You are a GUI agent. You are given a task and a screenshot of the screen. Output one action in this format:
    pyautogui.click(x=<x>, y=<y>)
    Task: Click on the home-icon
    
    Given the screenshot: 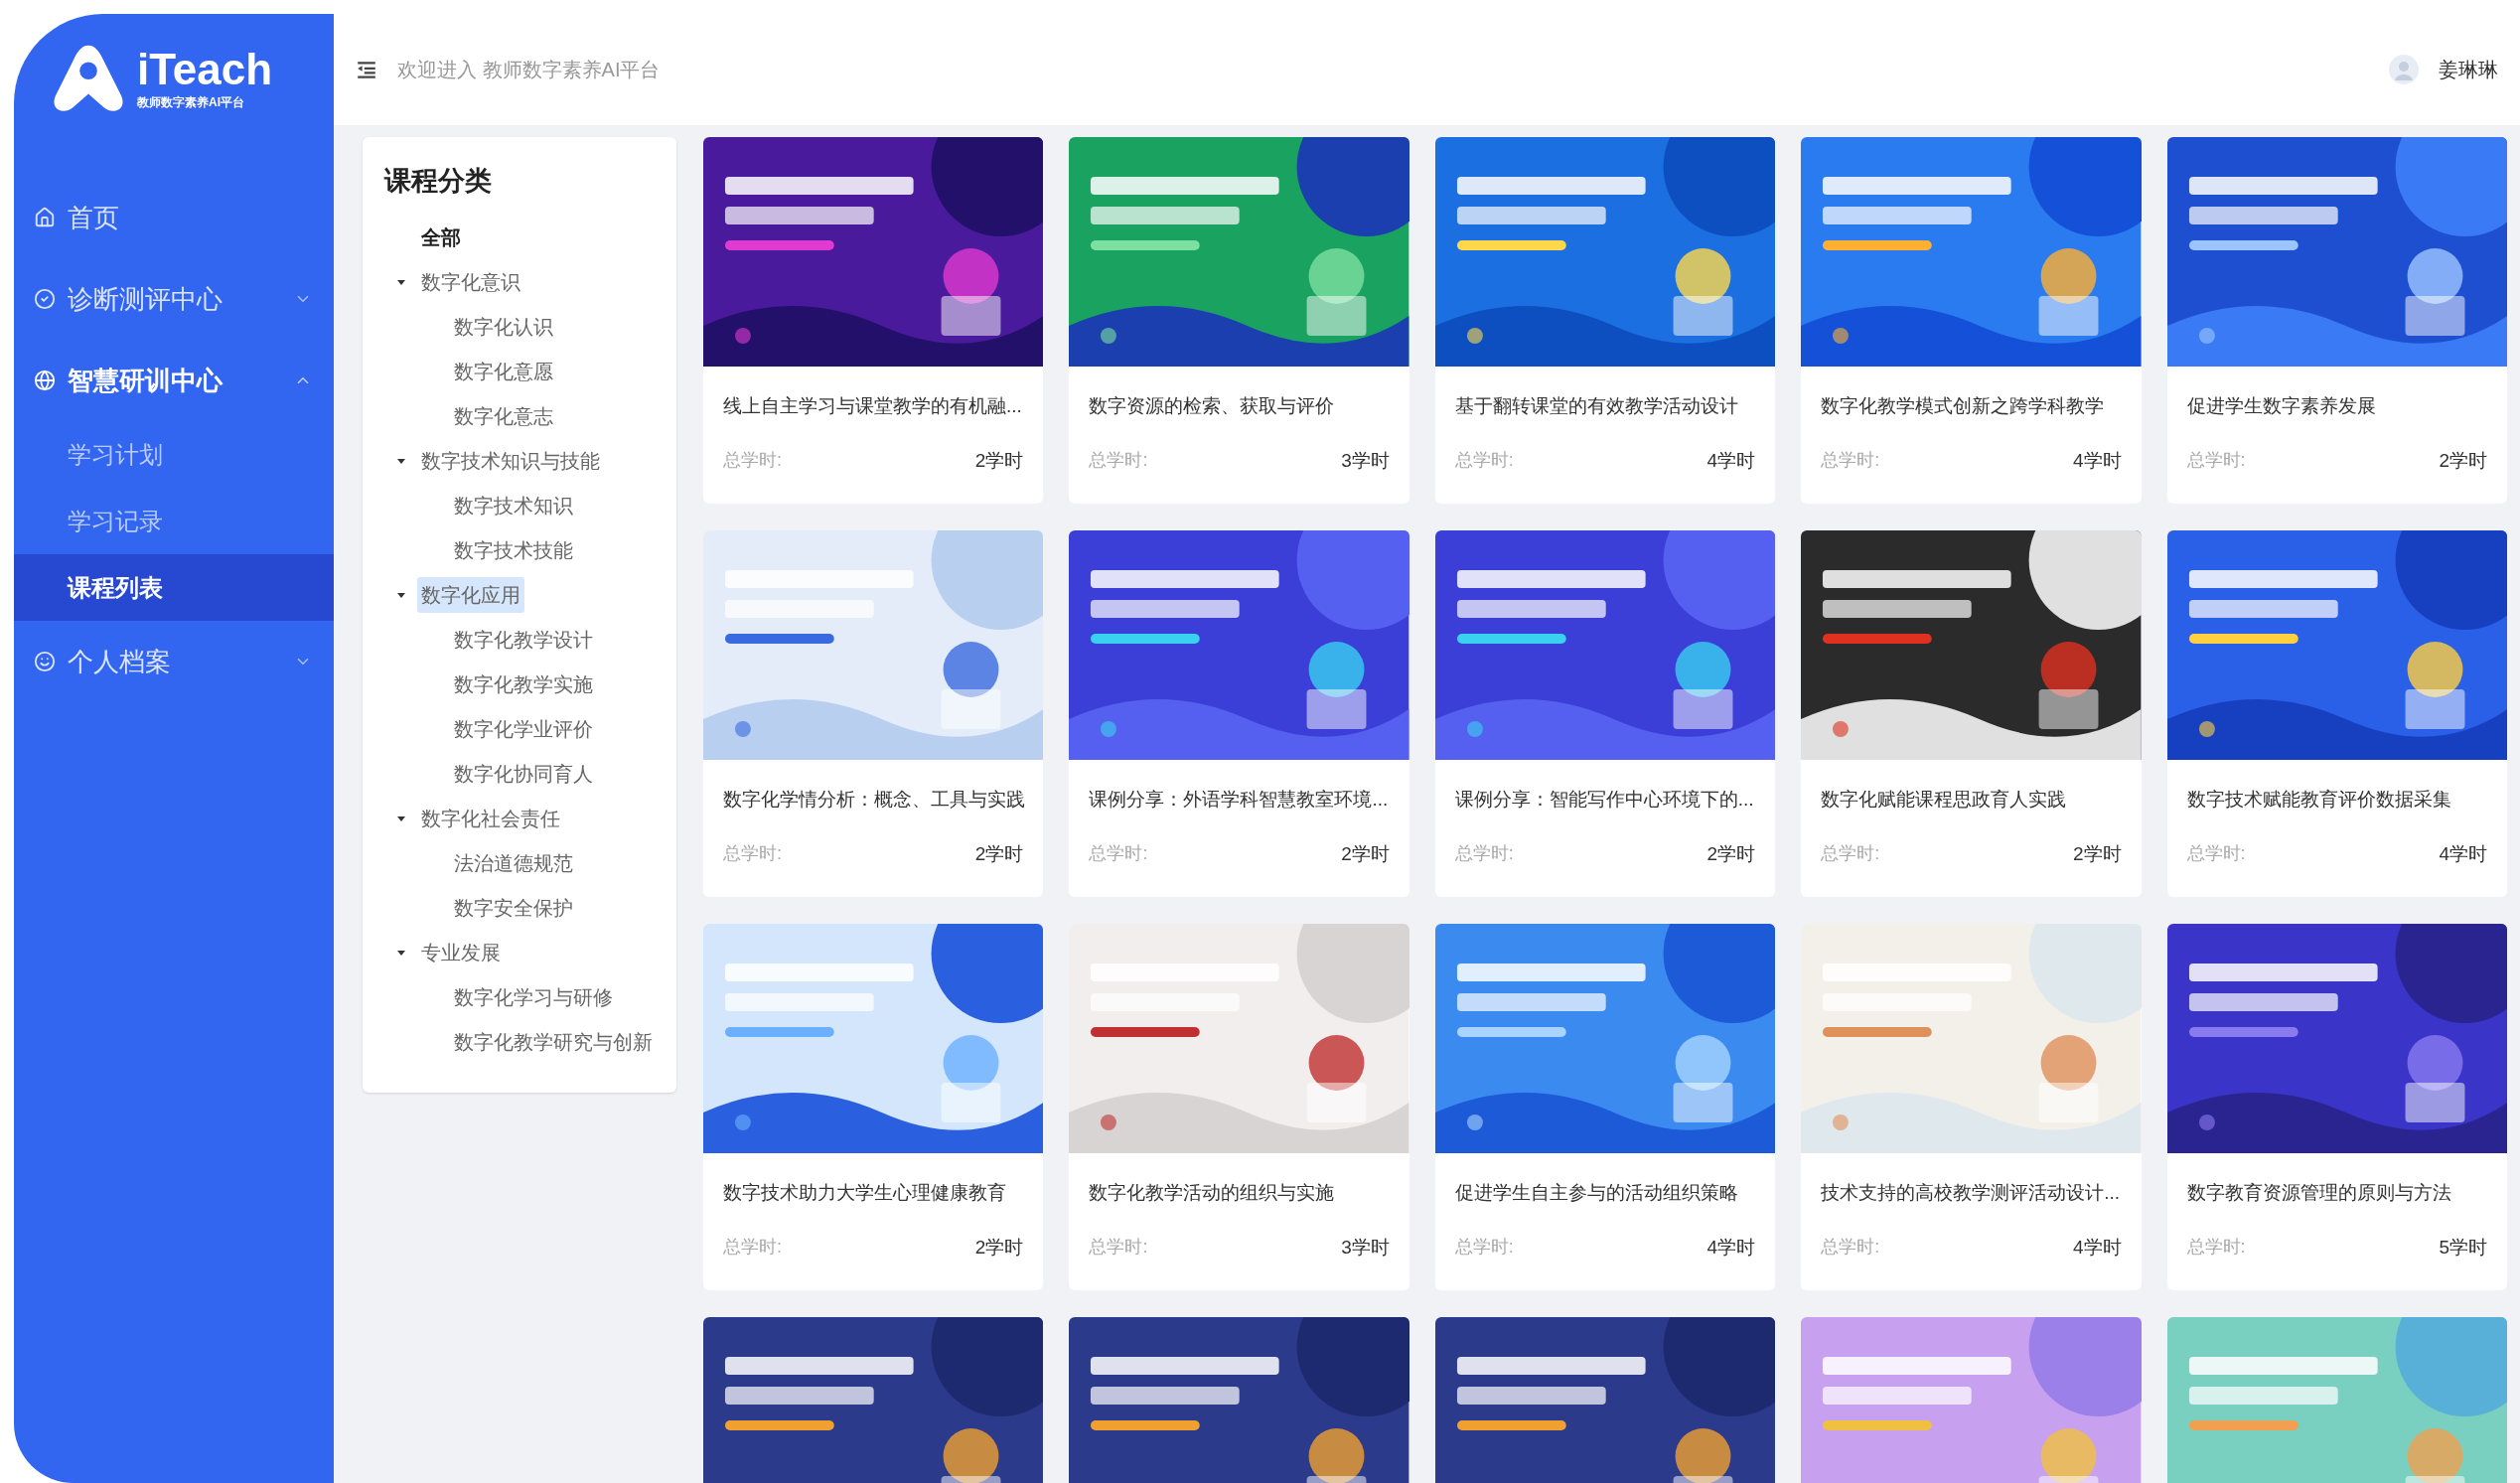 What is the action you would take?
    pyautogui.click(x=45, y=217)
    